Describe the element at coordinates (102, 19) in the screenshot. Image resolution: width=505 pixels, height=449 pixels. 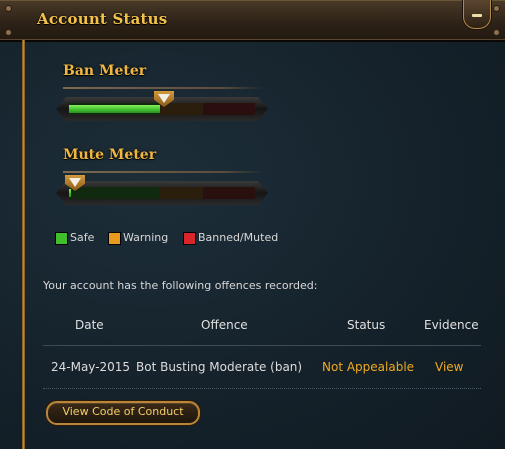
I see `panel-title: Account Status` at that location.